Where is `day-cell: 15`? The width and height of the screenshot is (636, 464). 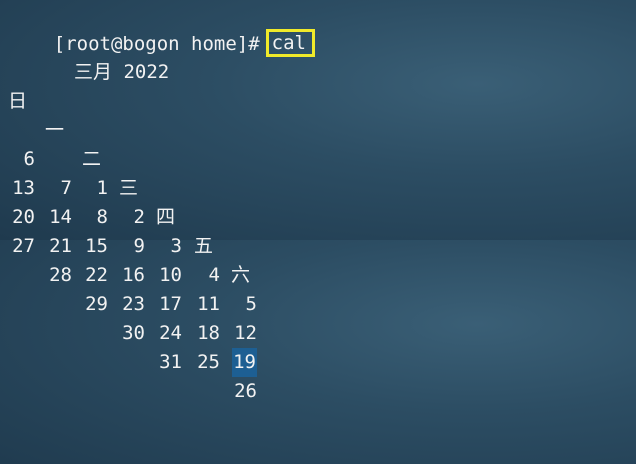
day-cell: 15 is located at coordinates (96, 246).